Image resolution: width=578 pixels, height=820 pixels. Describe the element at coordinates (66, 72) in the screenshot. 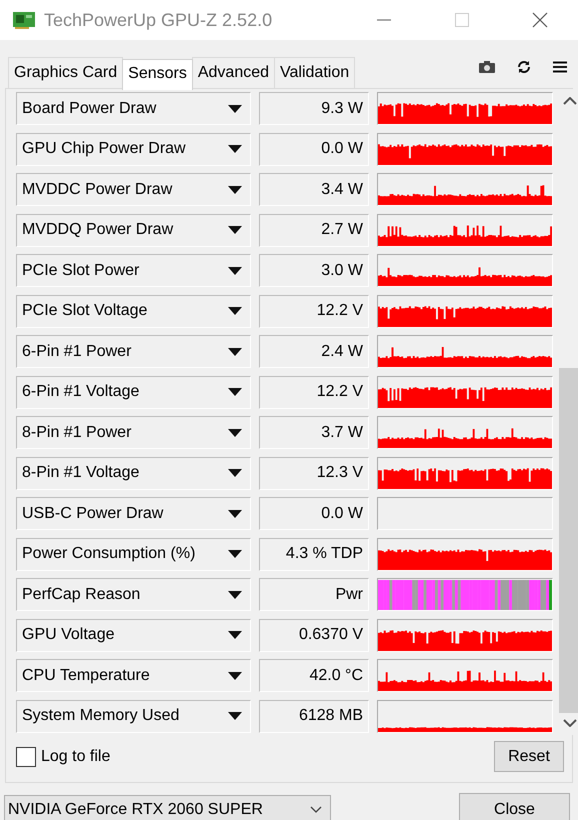

I see `tab: Graphics Card` at that location.